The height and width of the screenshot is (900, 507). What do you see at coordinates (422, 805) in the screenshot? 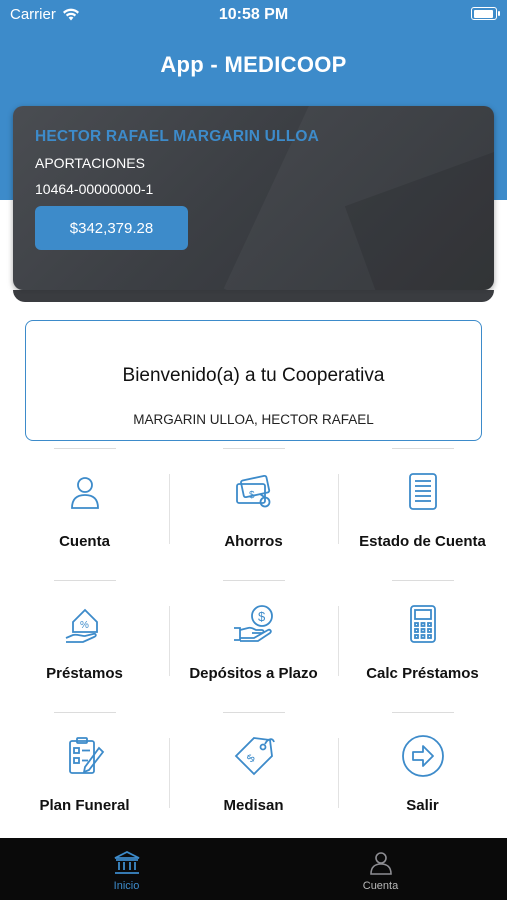
I see `menu-item-label: Salir` at bounding box center [422, 805].